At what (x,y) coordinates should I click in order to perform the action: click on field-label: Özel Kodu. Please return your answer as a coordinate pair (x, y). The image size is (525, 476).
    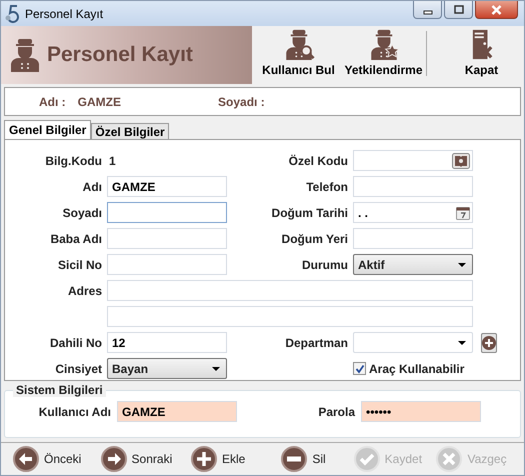
    Looking at the image, I should click on (318, 161).